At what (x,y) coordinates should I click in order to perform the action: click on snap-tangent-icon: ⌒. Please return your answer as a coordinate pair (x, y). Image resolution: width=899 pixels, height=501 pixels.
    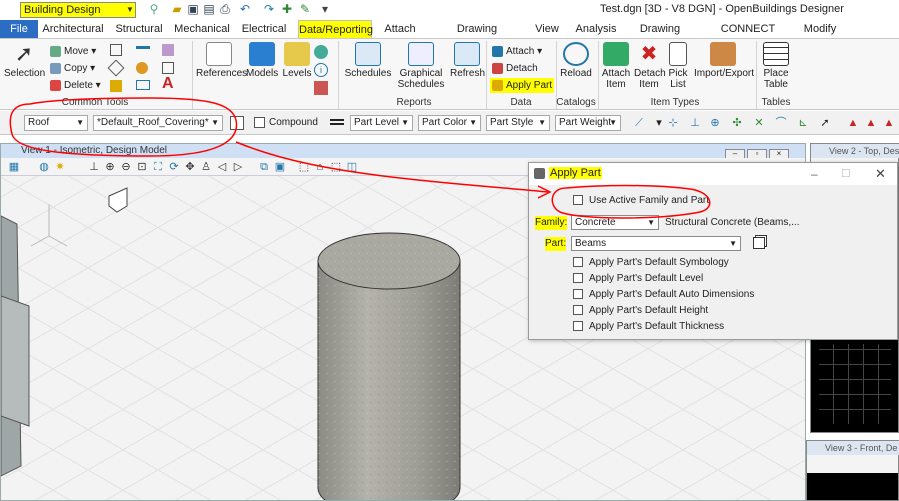
    Looking at the image, I should click on (781, 123).